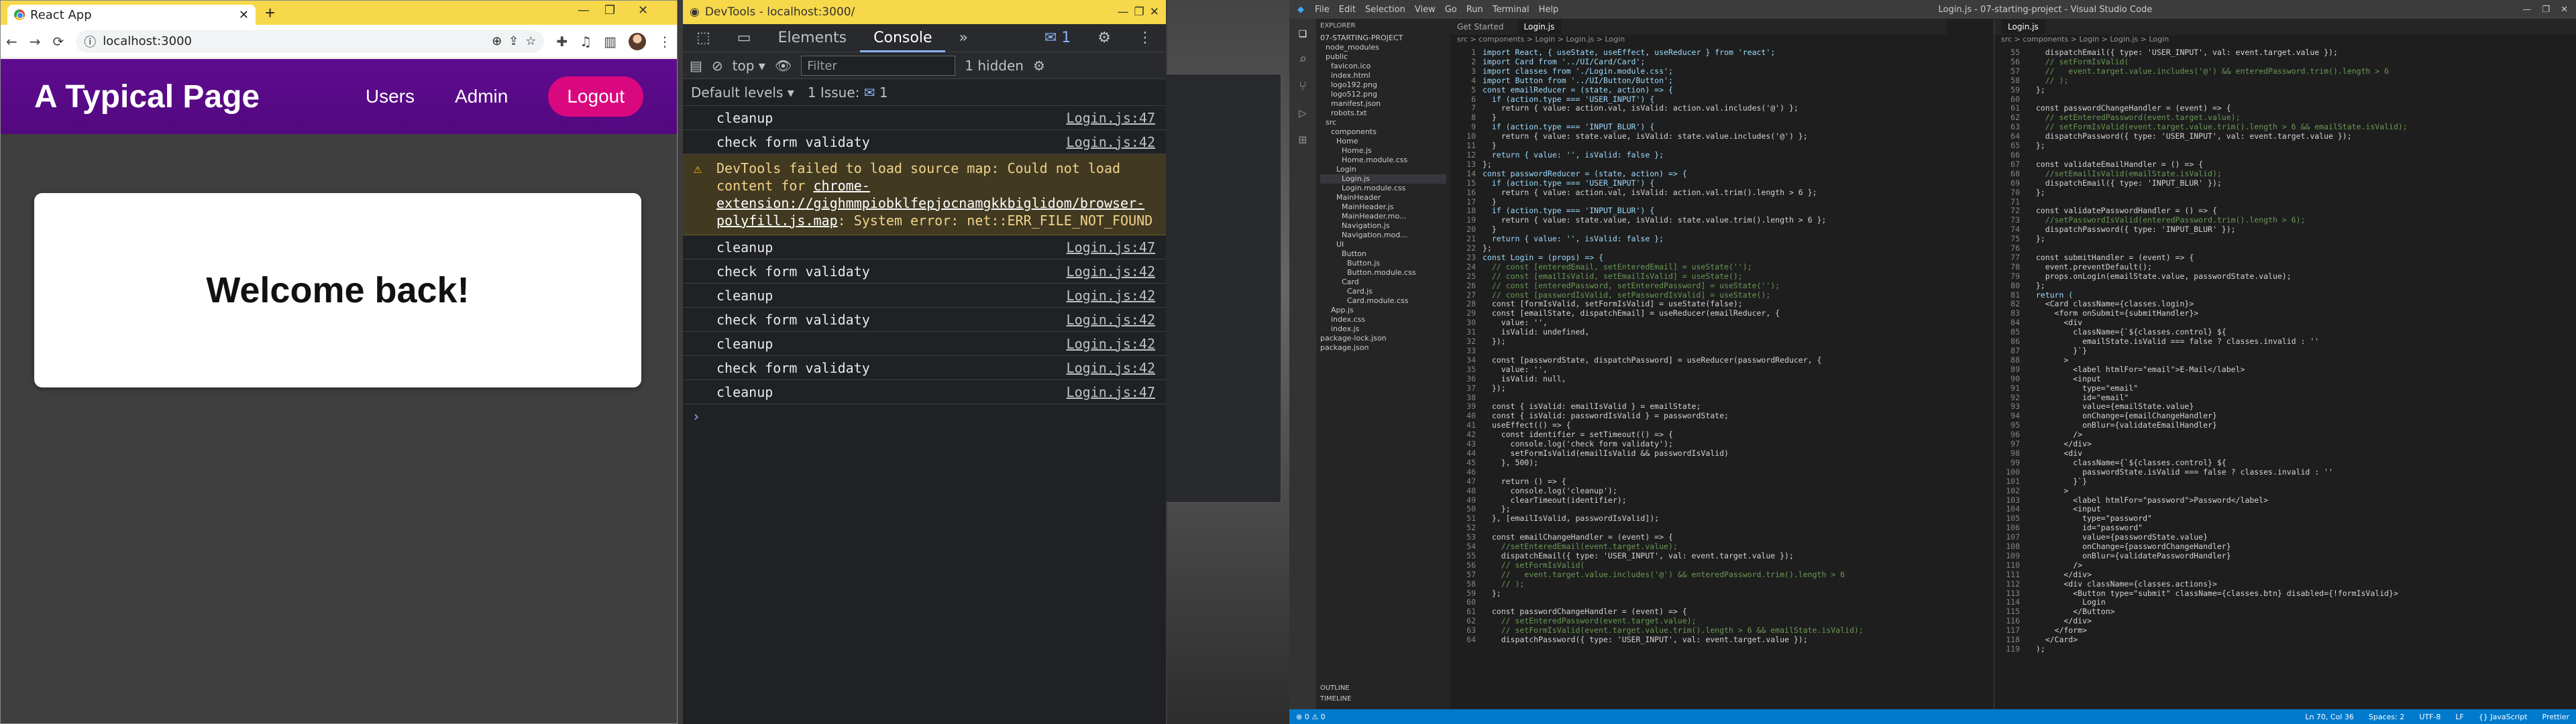 This screenshot has width=2576, height=724. What do you see at coordinates (1311, 717) in the screenshot?
I see `problems-indicator: ⊗ 0 ⚠ 0` at bounding box center [1311, 717].